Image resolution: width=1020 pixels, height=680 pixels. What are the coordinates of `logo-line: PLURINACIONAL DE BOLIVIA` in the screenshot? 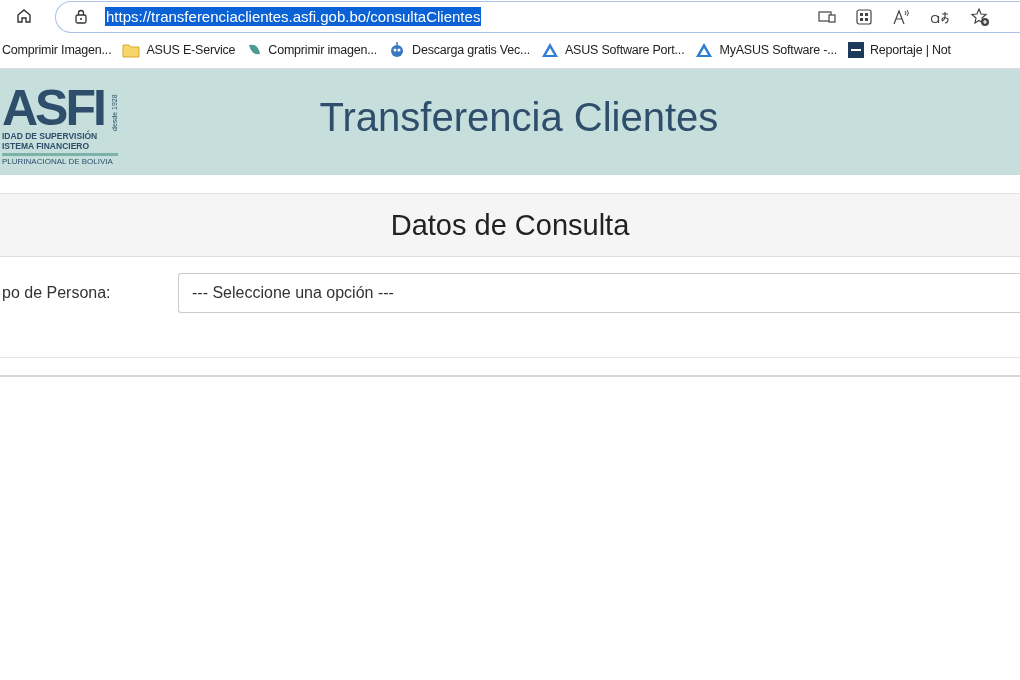 It's located at (60, 159).